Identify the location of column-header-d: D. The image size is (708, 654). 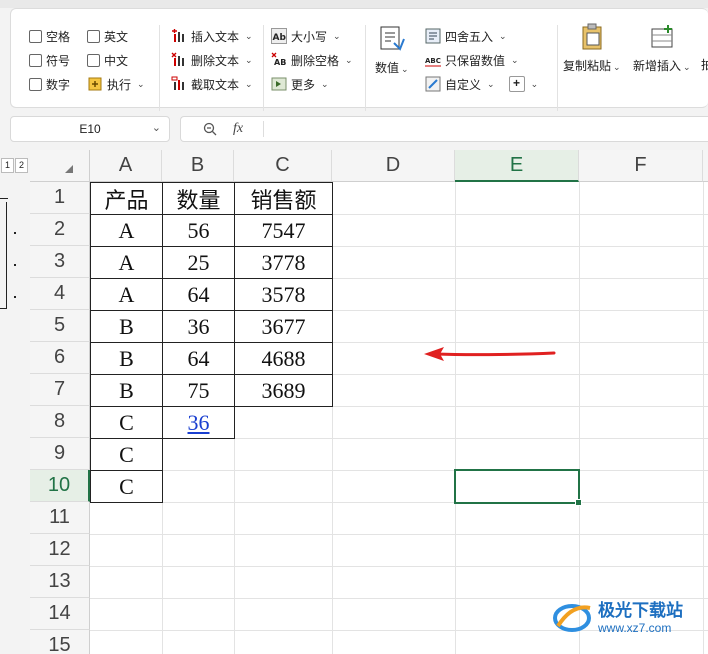
(393, 166).